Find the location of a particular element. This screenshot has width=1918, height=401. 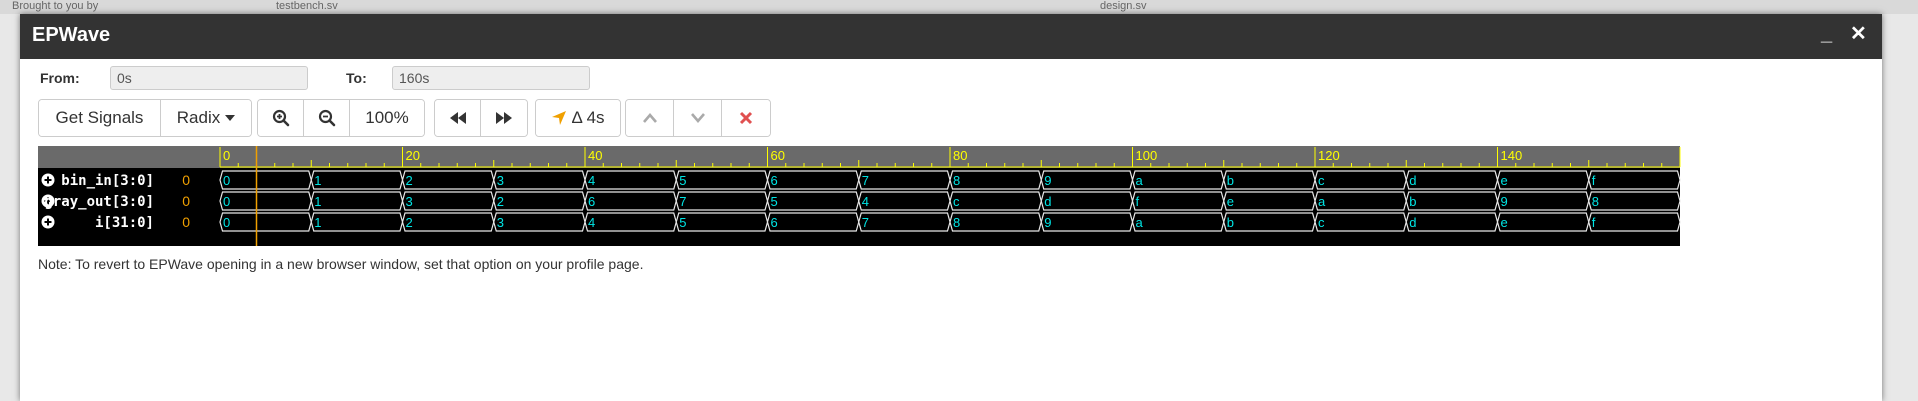

zoom-out-button is located at coordinates (327, 118).